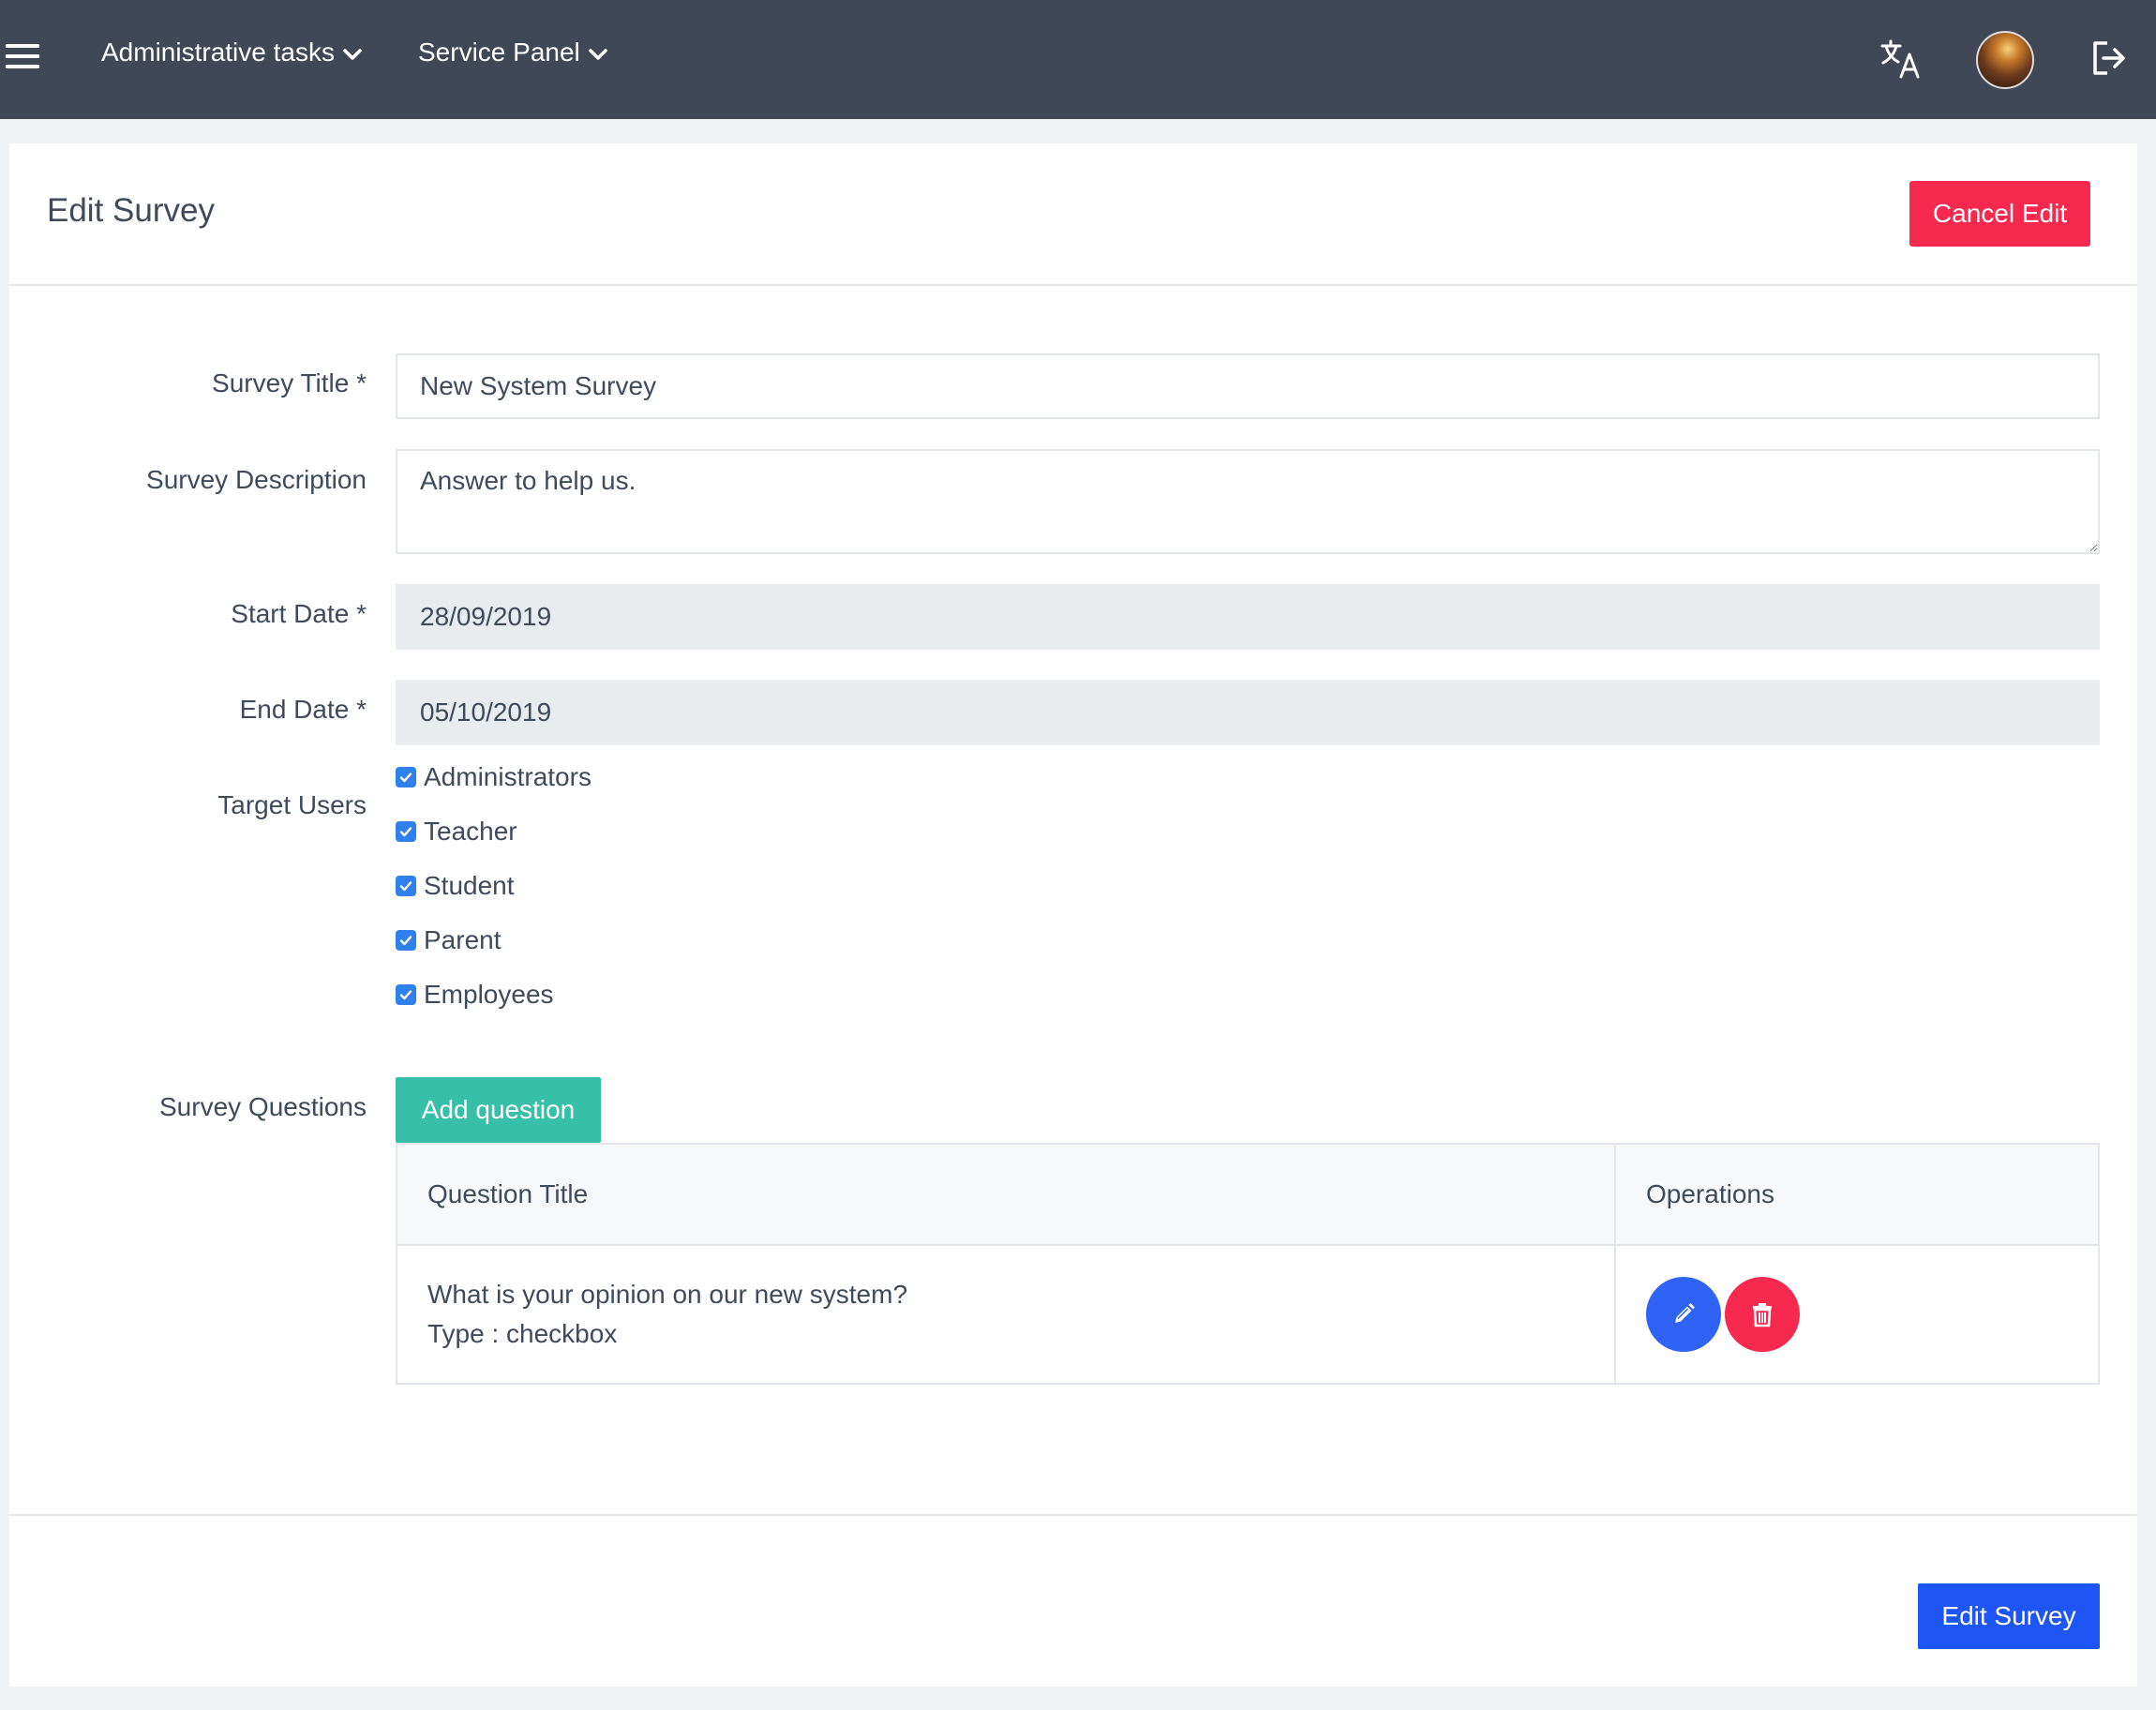 Image resolution: width=2156 pixels, height=1710 pixels. What do you see at coordinates (1078, 59) in the screenshot?
I see `top-navbar: Administrative tasks Service Panel` at bounding box center [1078, 59].